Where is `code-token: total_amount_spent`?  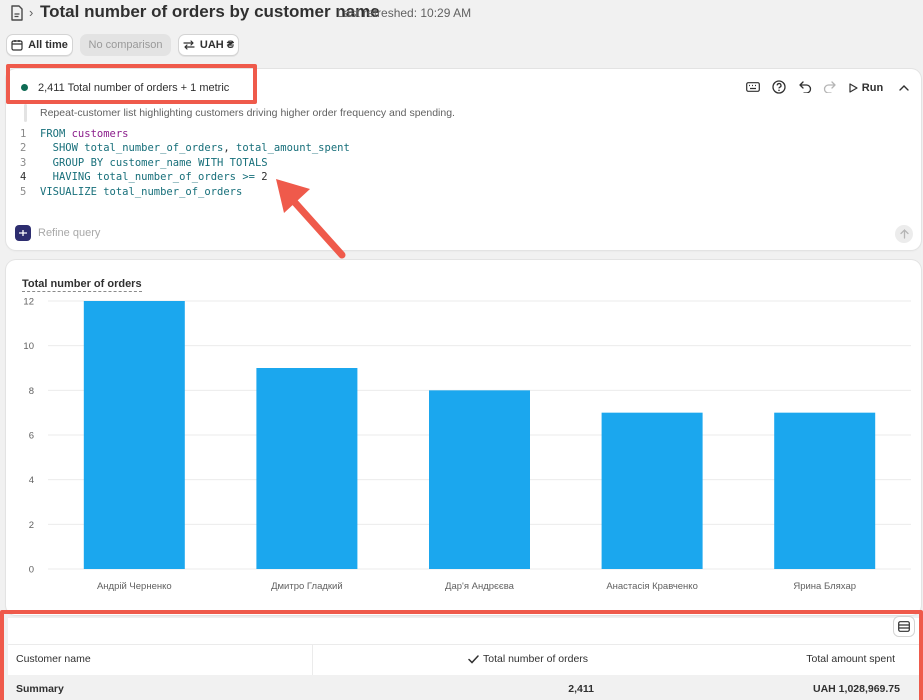
code-token: total_amount_spent is located at coordinates (293, 148).